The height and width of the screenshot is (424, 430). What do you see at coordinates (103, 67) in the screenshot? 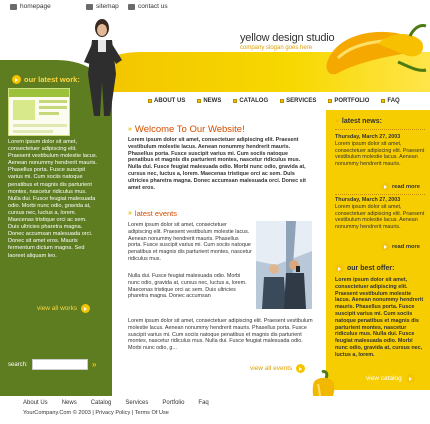
I see `woman-photo` at bounding box center [103, 67].